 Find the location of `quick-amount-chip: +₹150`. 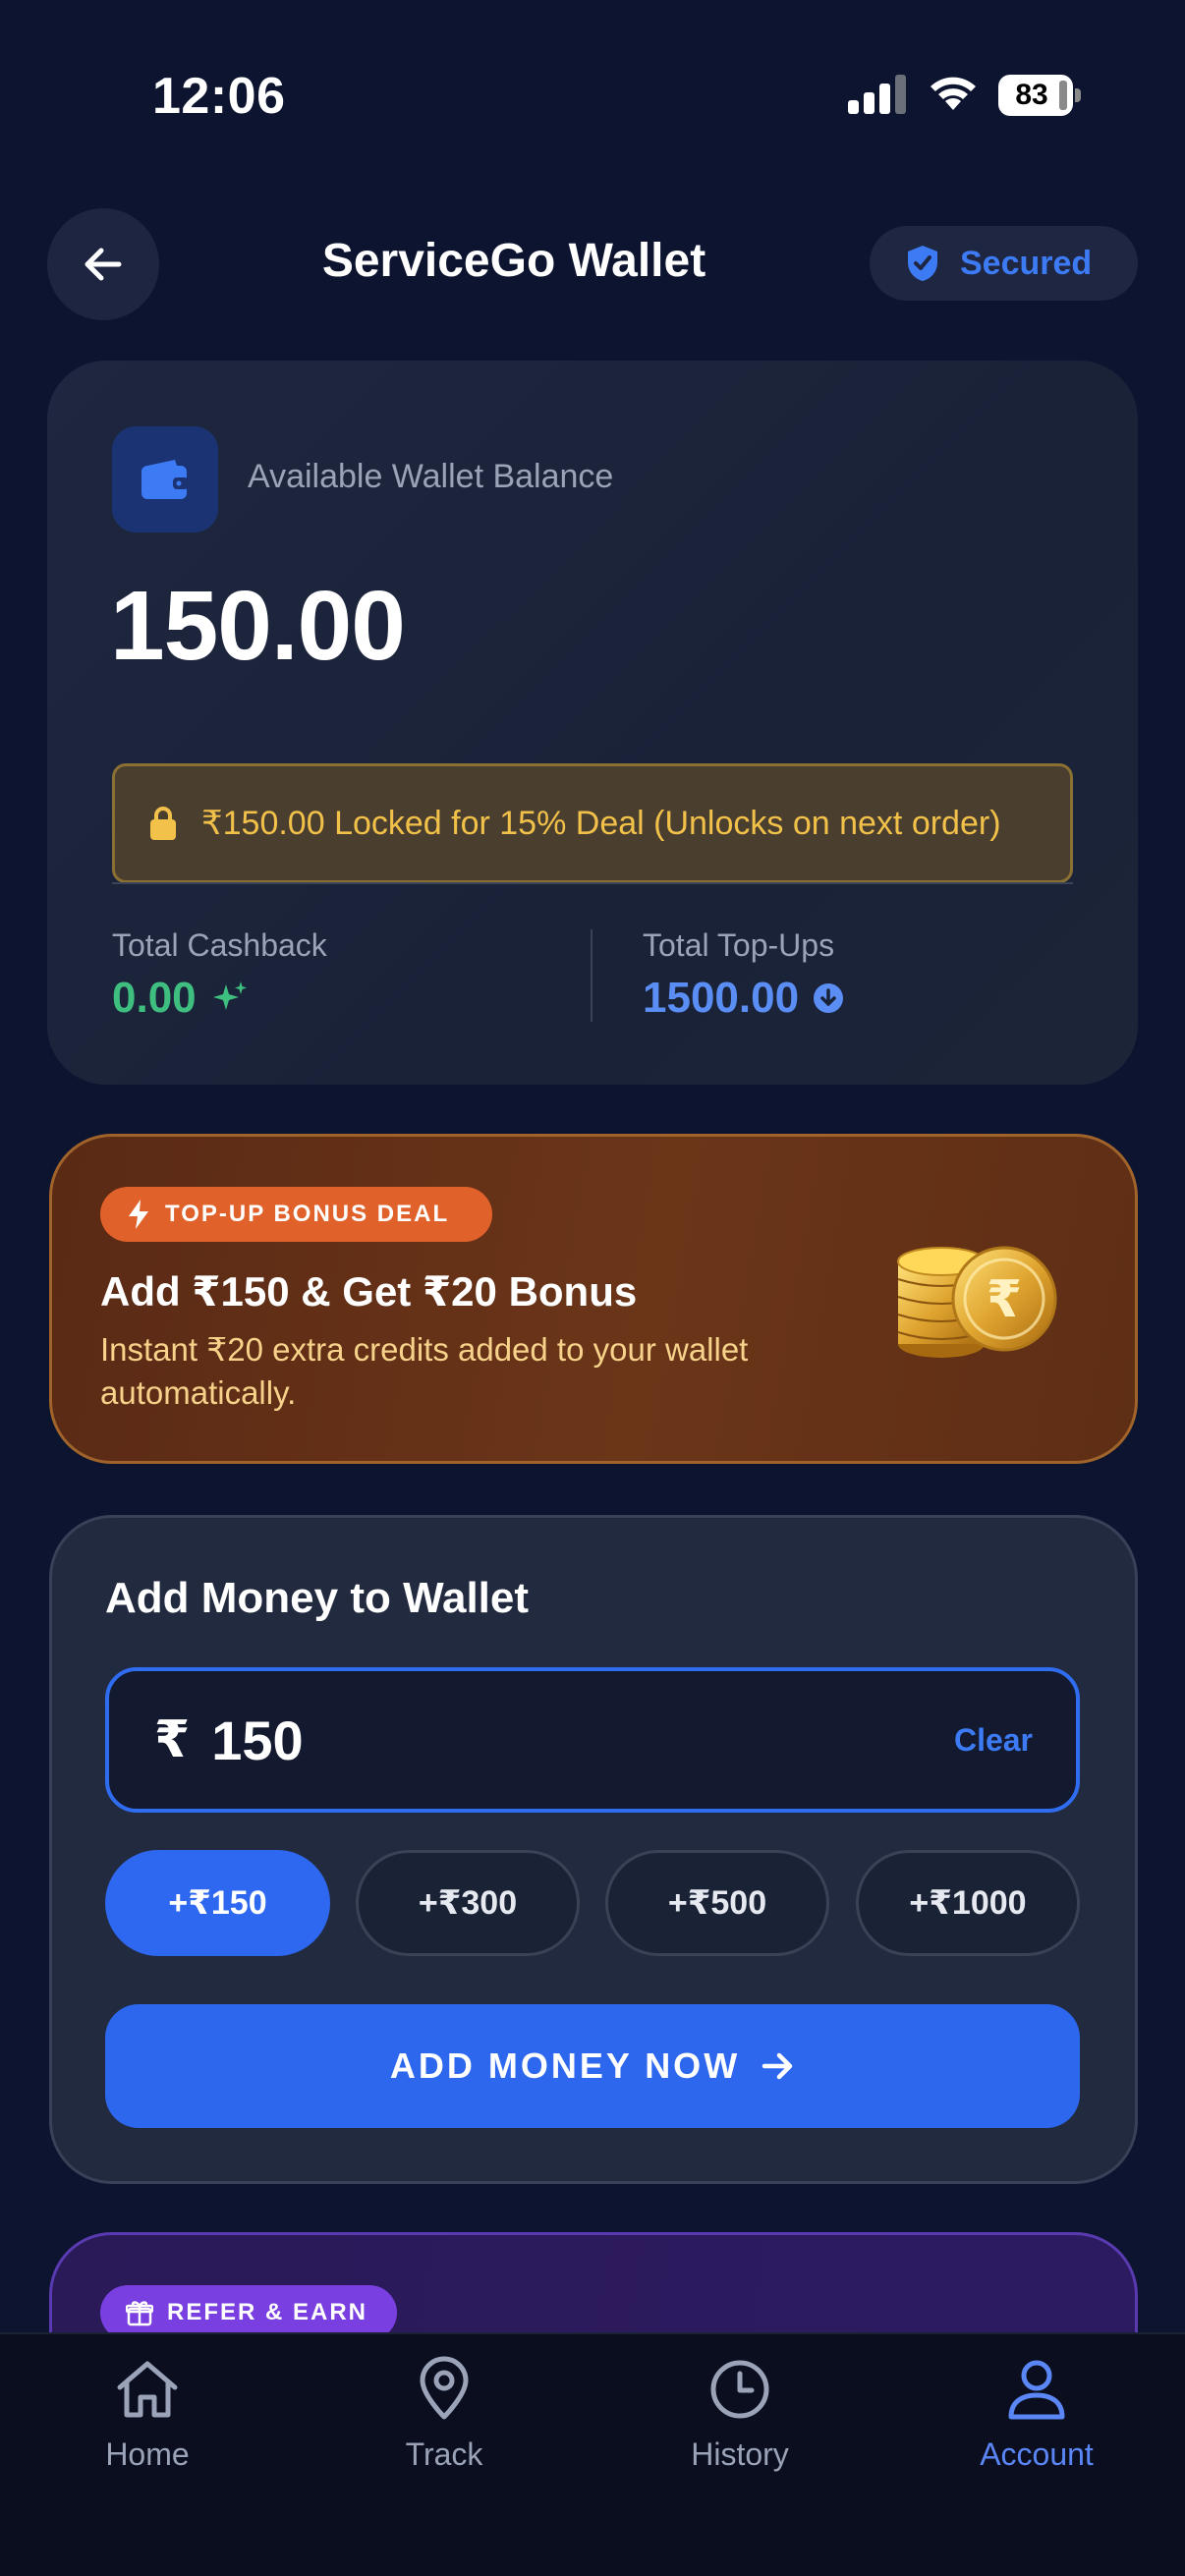

quick-amount-chip: +₹150 is located at coordinates (217, 1903).